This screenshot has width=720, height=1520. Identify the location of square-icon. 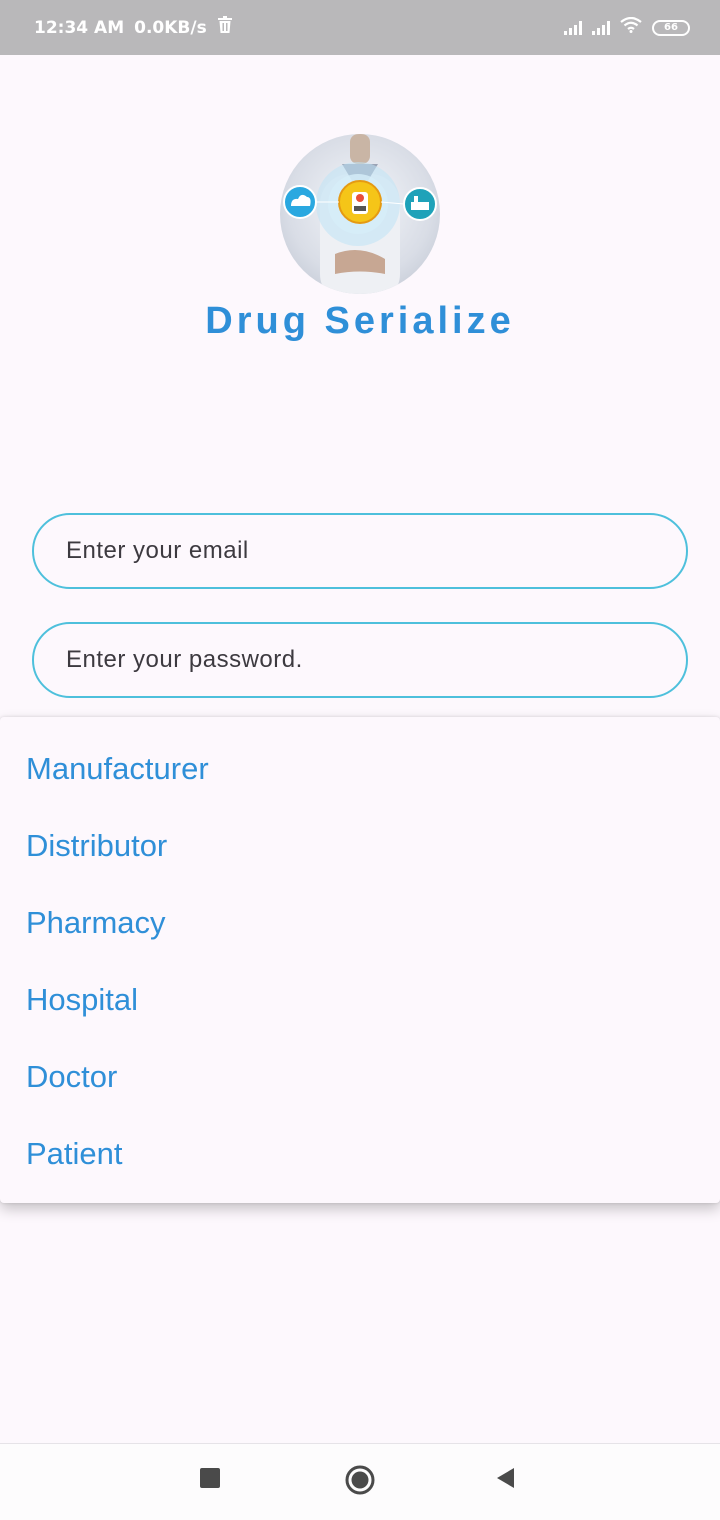
(210, 1478).